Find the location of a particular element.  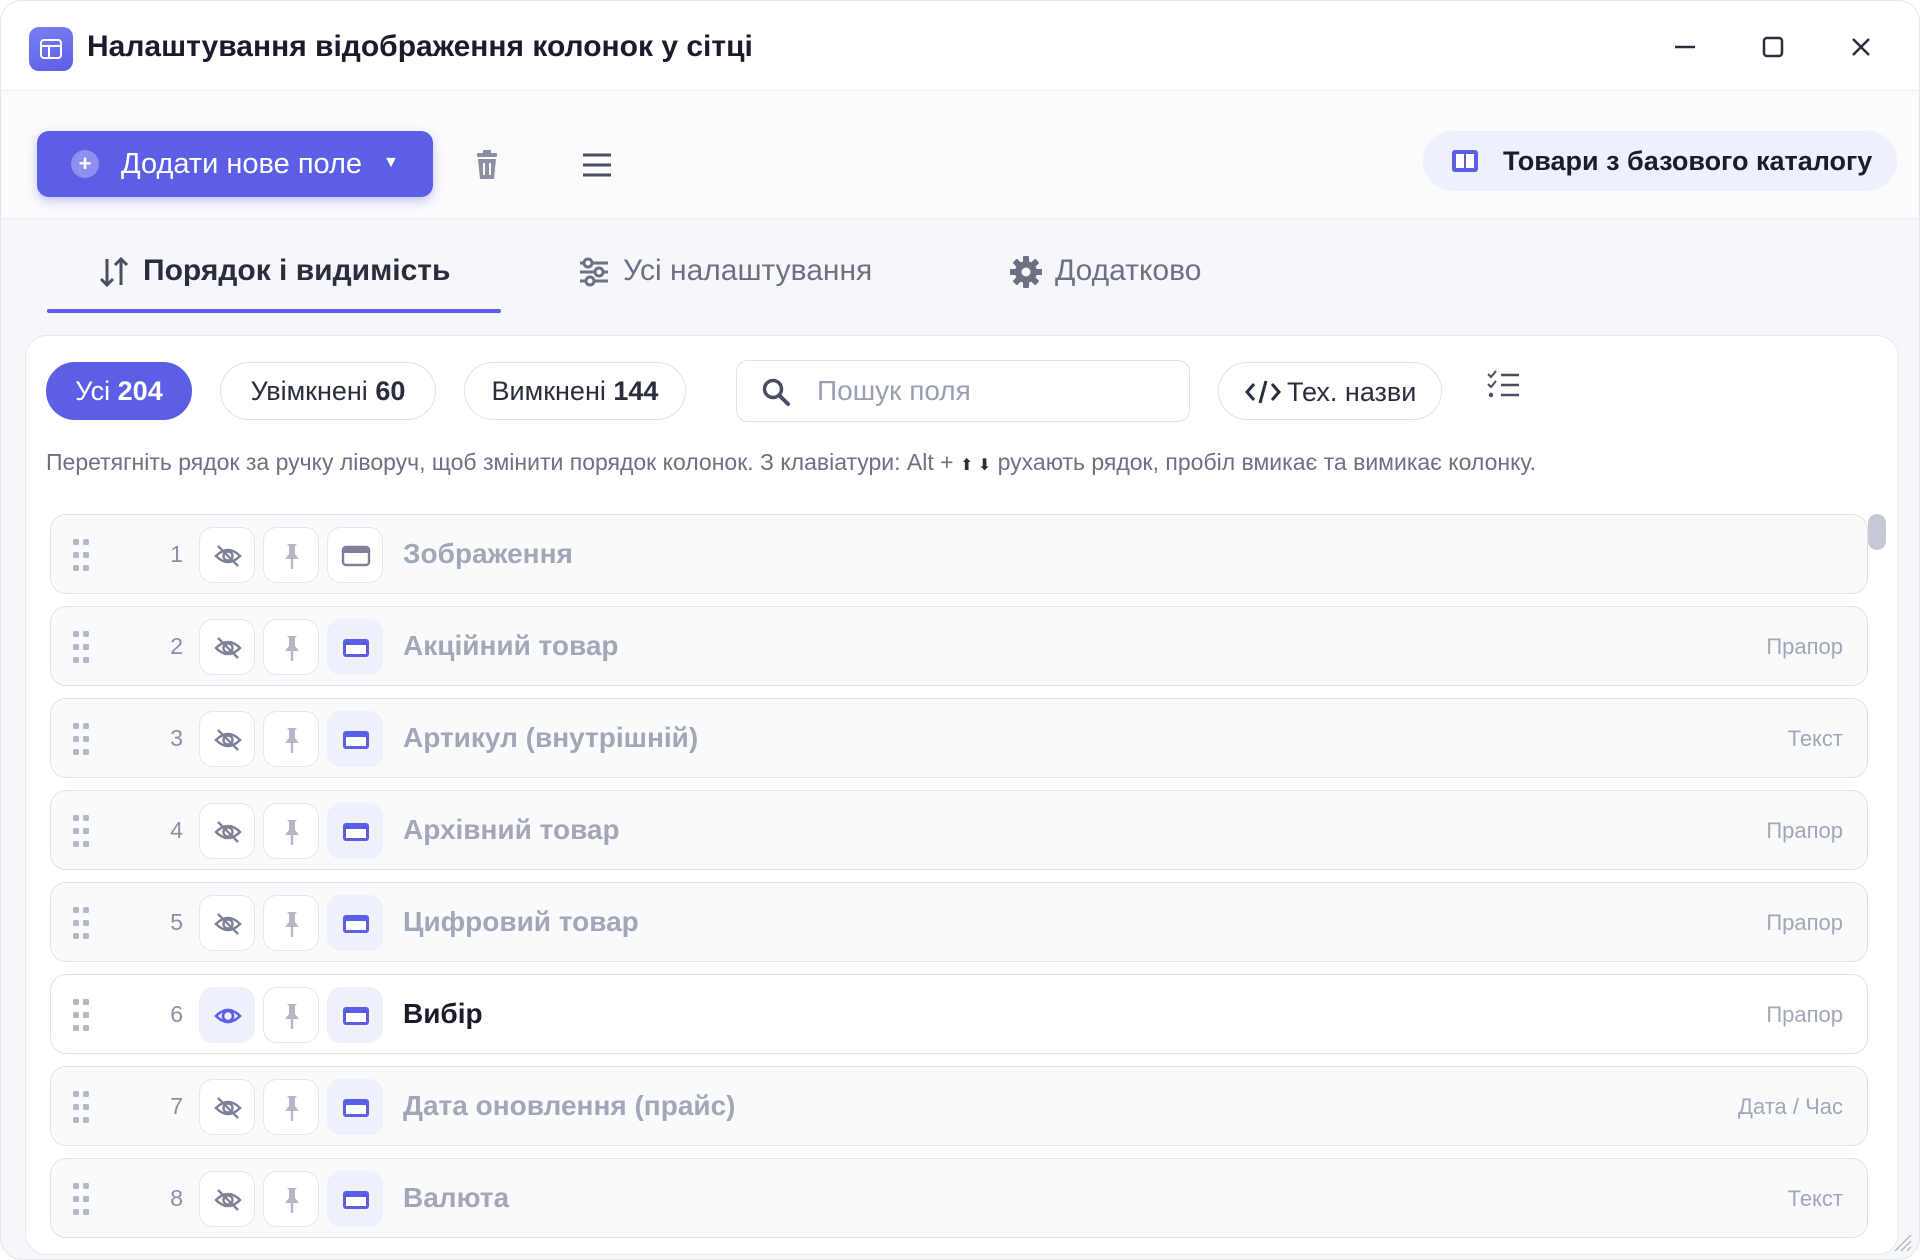

plus-icon: + is located at coordinates (85, 164).